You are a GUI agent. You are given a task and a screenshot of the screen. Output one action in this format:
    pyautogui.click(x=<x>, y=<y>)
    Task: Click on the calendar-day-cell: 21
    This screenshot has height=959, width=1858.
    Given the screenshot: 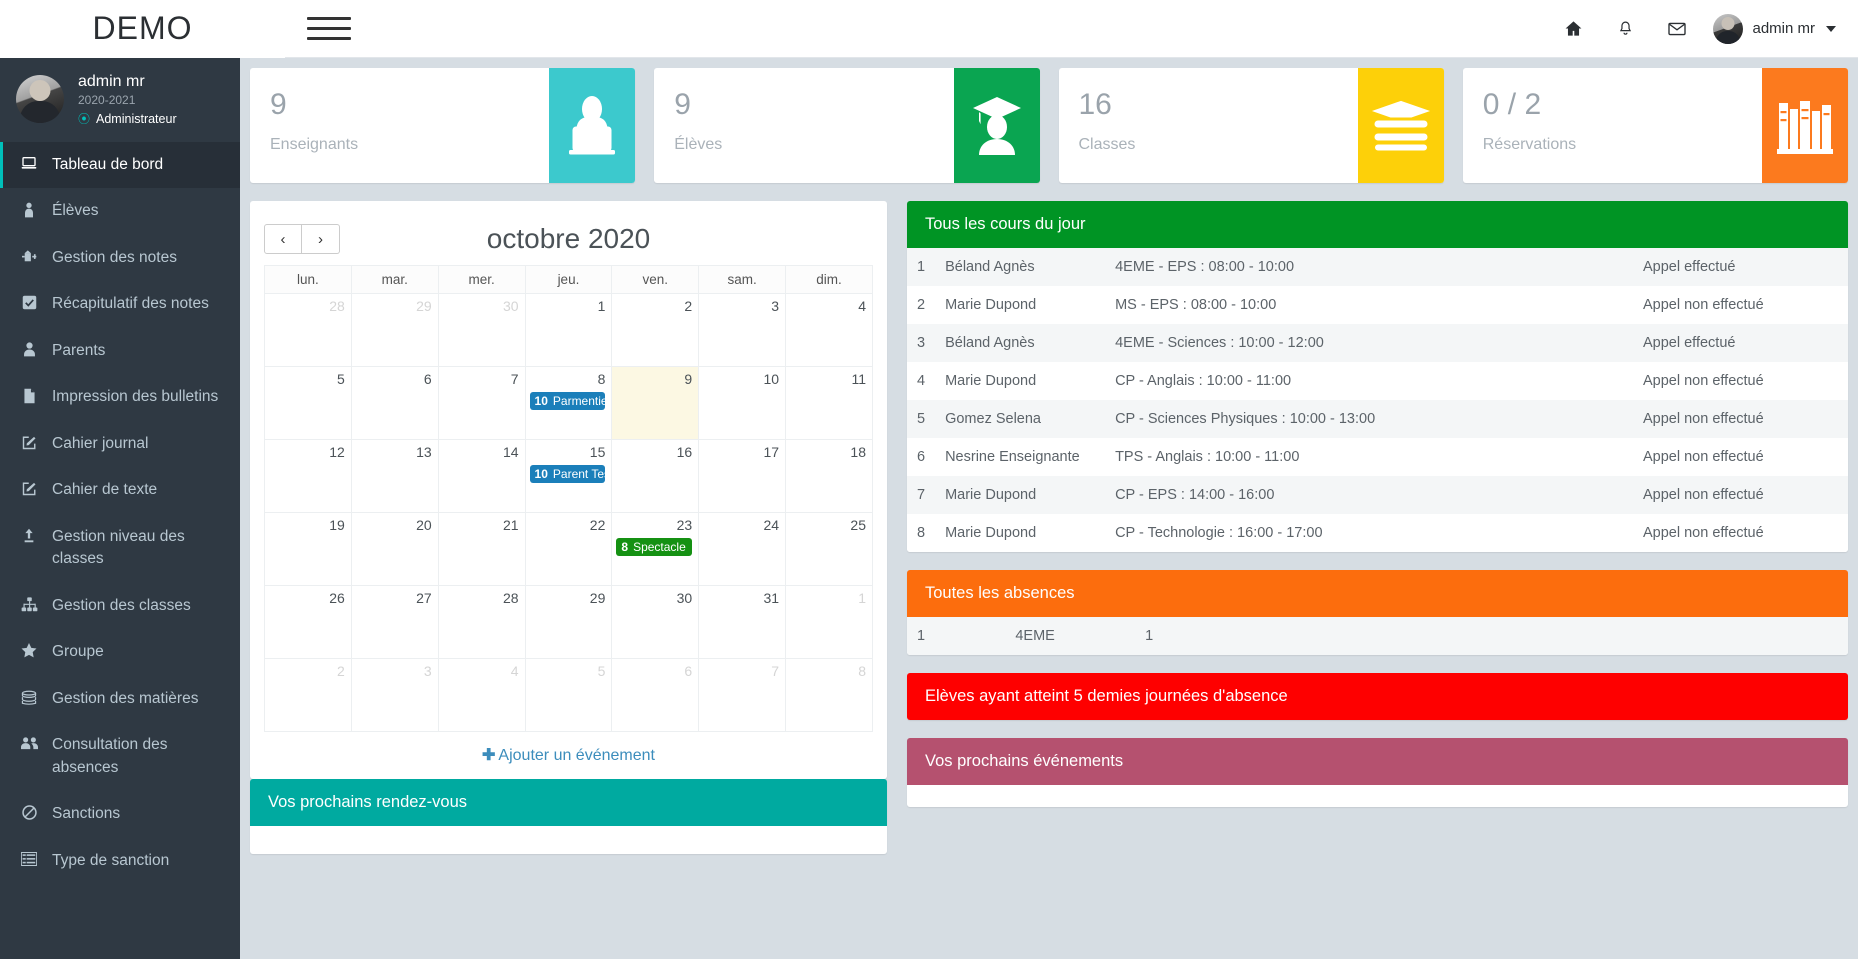 What is the action you would take?
    pyautogui.click(x=481, y=549)
    